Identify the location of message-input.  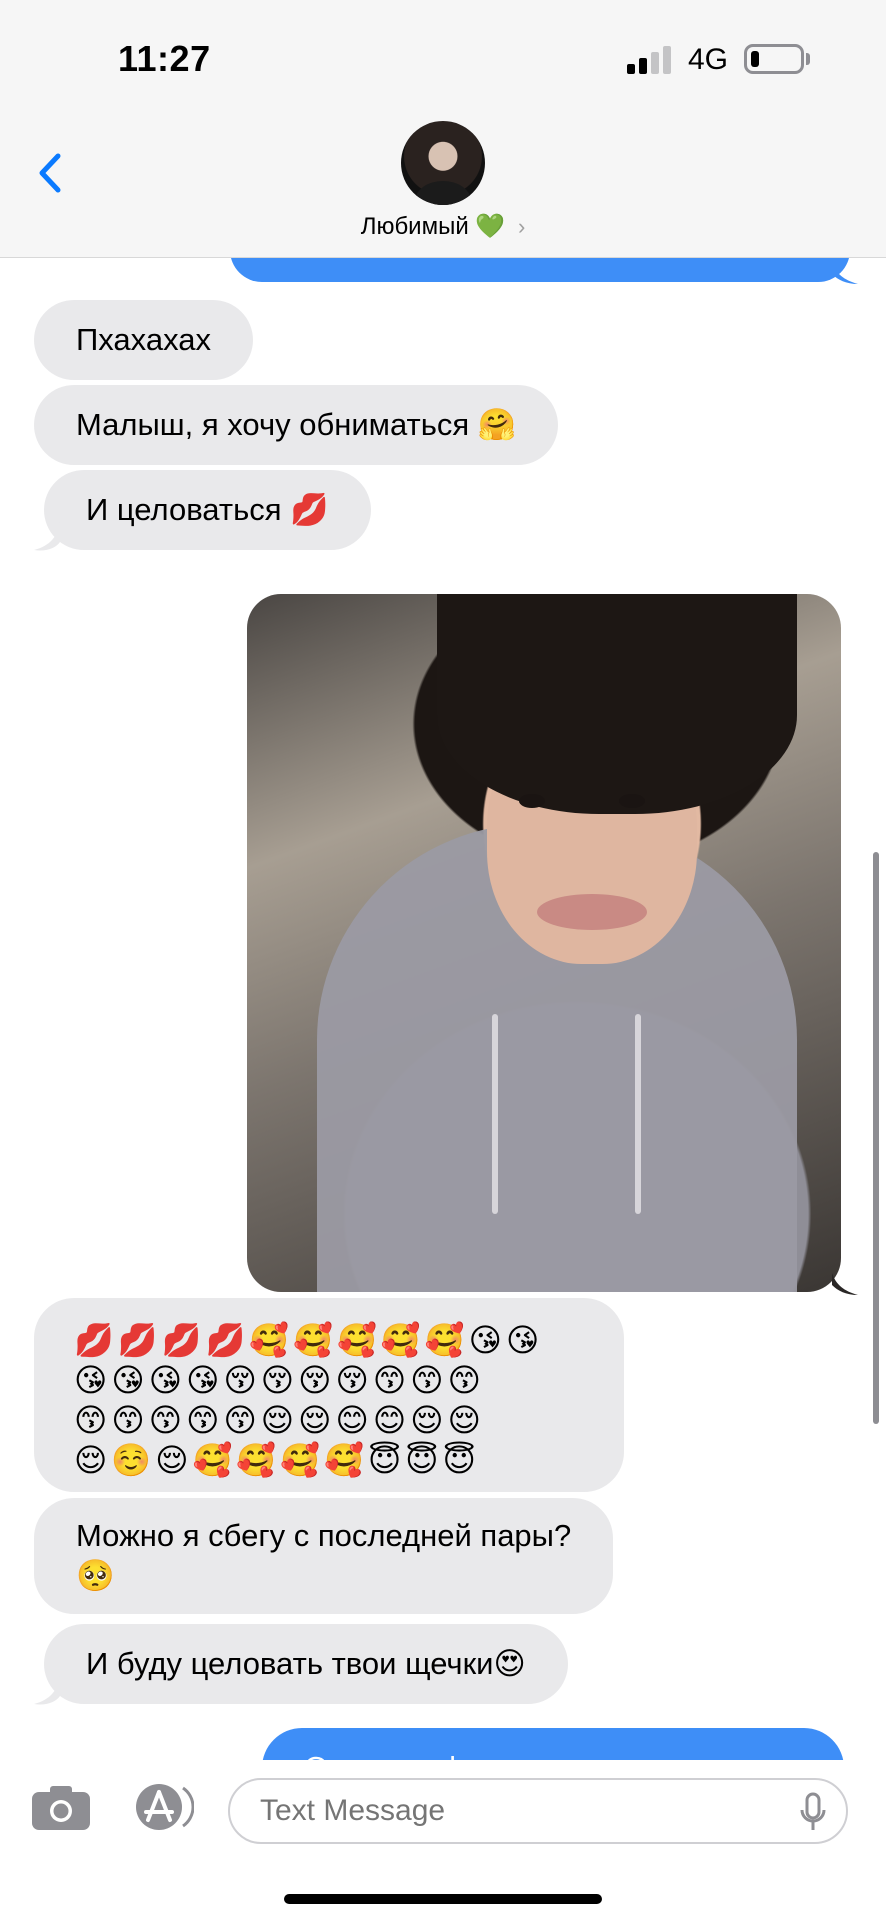
(538, 1811).